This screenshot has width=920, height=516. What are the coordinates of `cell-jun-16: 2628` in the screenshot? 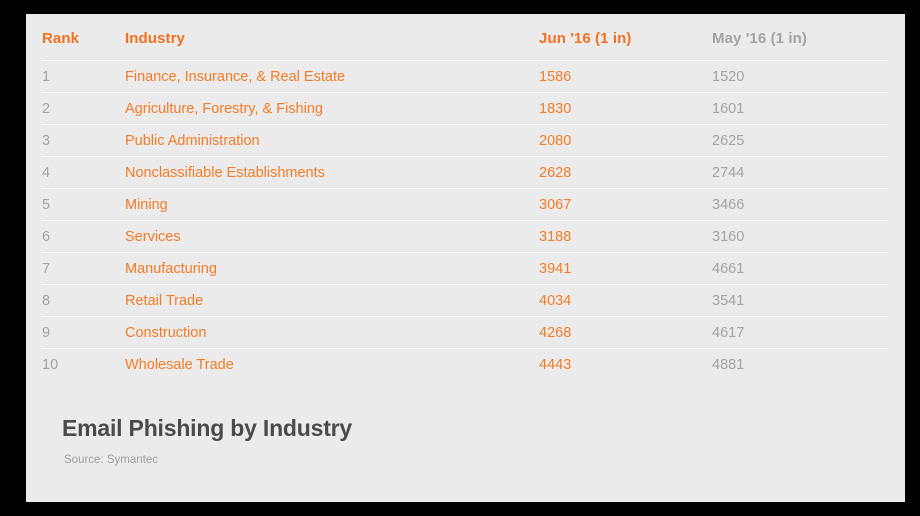 It's located at (555, 172).